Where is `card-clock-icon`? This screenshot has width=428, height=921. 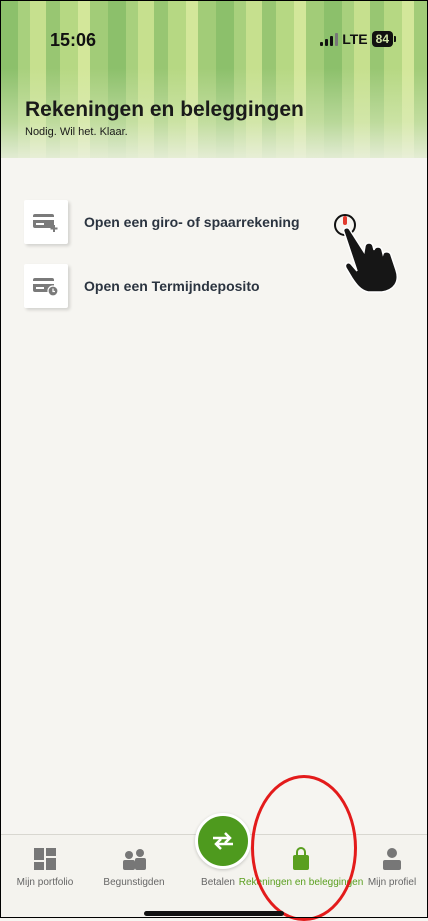 card-clock-icon is located at coordinates (46, 286).